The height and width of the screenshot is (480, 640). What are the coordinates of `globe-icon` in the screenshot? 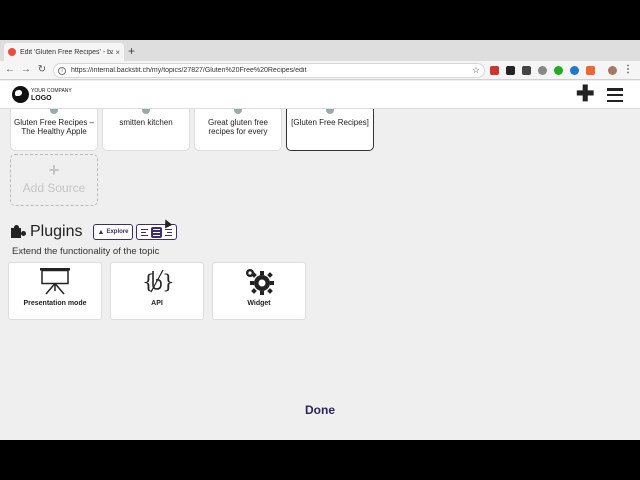 It's located at (20, 94).